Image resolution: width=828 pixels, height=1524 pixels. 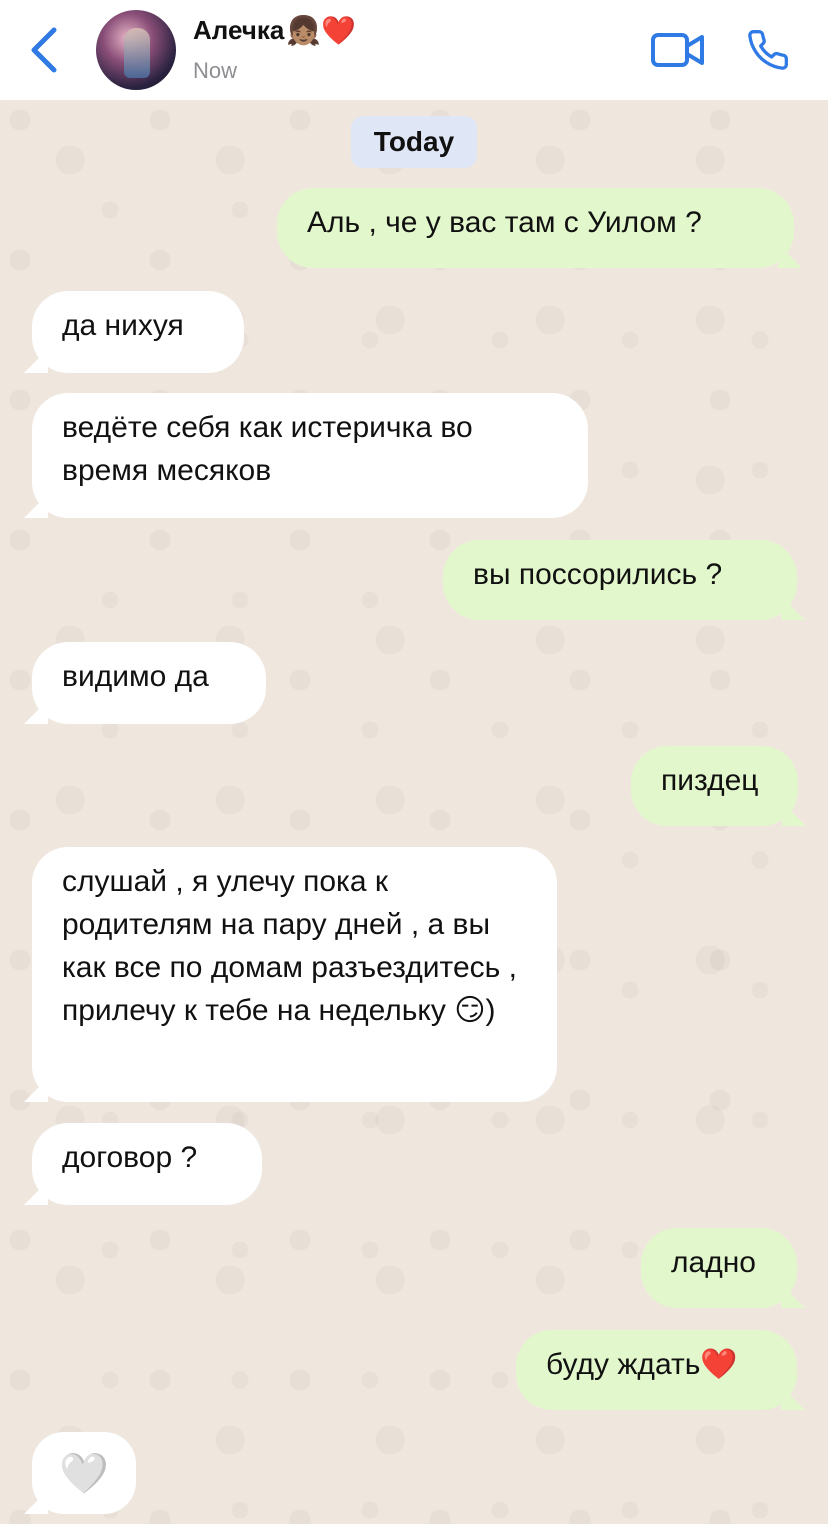 What do you see at coordinates (130, 1157) in the screenshot?
I see `message-text: договор ?` at bounding box center [130, 1157].